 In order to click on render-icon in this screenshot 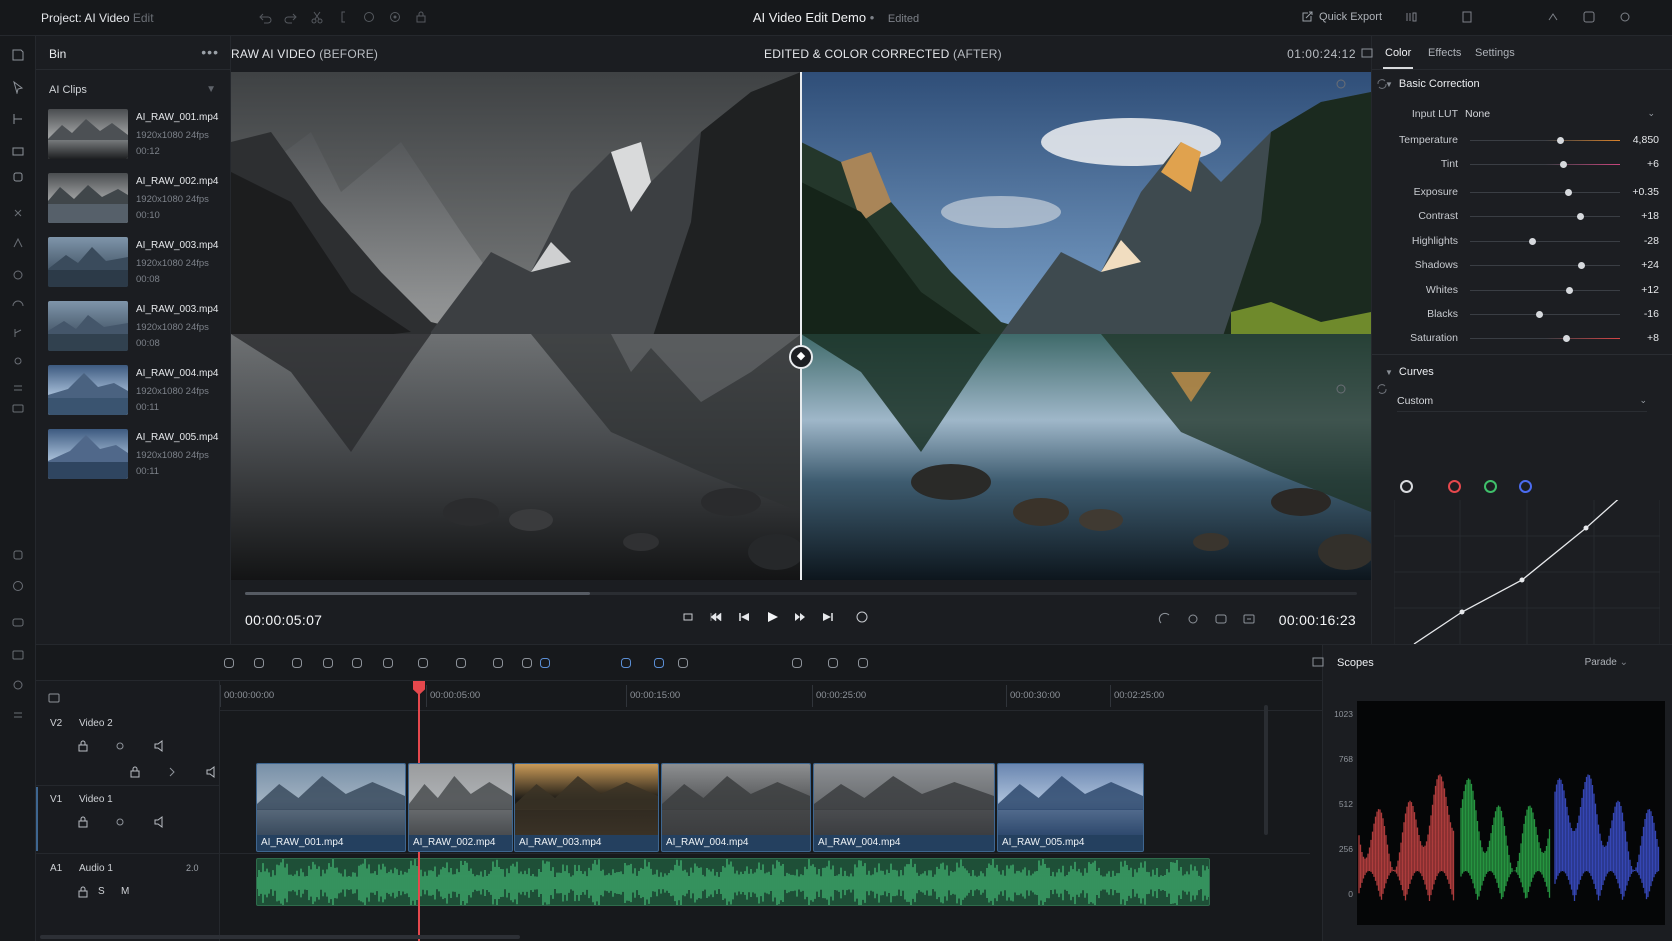, I will do `click(18, 555)`.